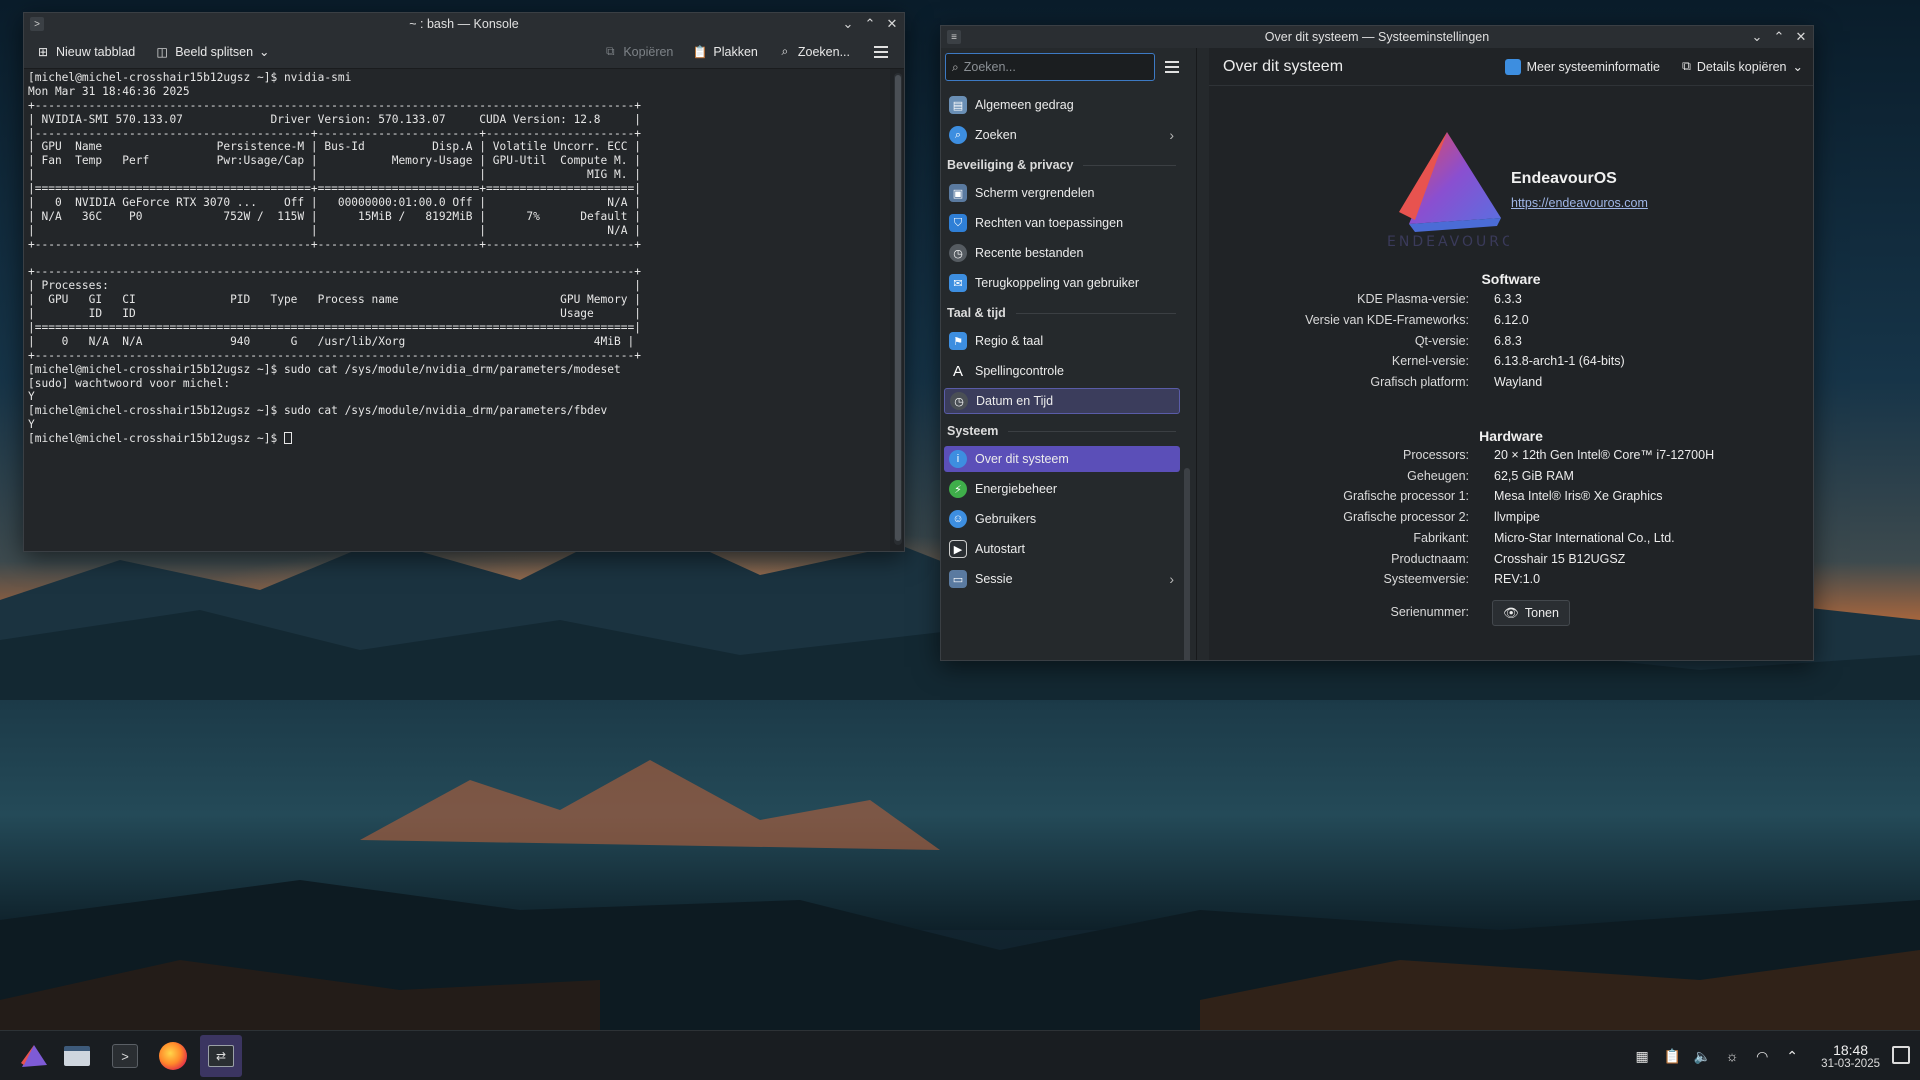 Image resolution: width=1920 pixels, height=1080 pixels. I want to click on info-icon: i, so click(958, 459).